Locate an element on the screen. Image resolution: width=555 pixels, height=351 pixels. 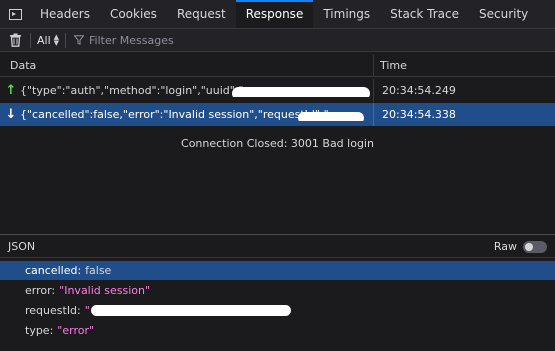
tab-headers: Headers is located at coordinates (65, 14).